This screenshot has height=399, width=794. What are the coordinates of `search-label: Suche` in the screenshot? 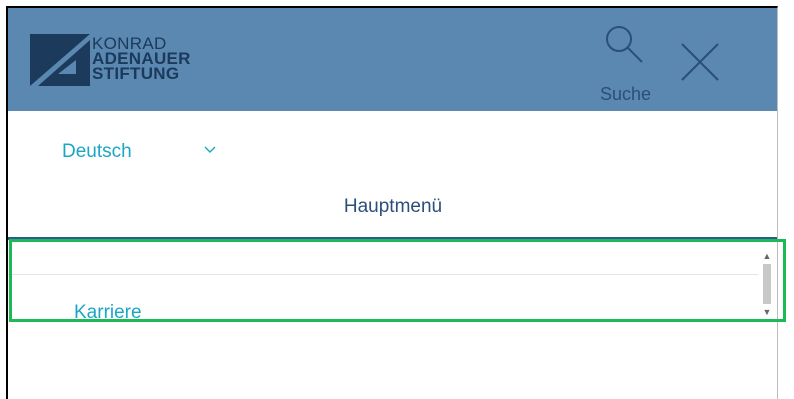 It's located at (626, 94).